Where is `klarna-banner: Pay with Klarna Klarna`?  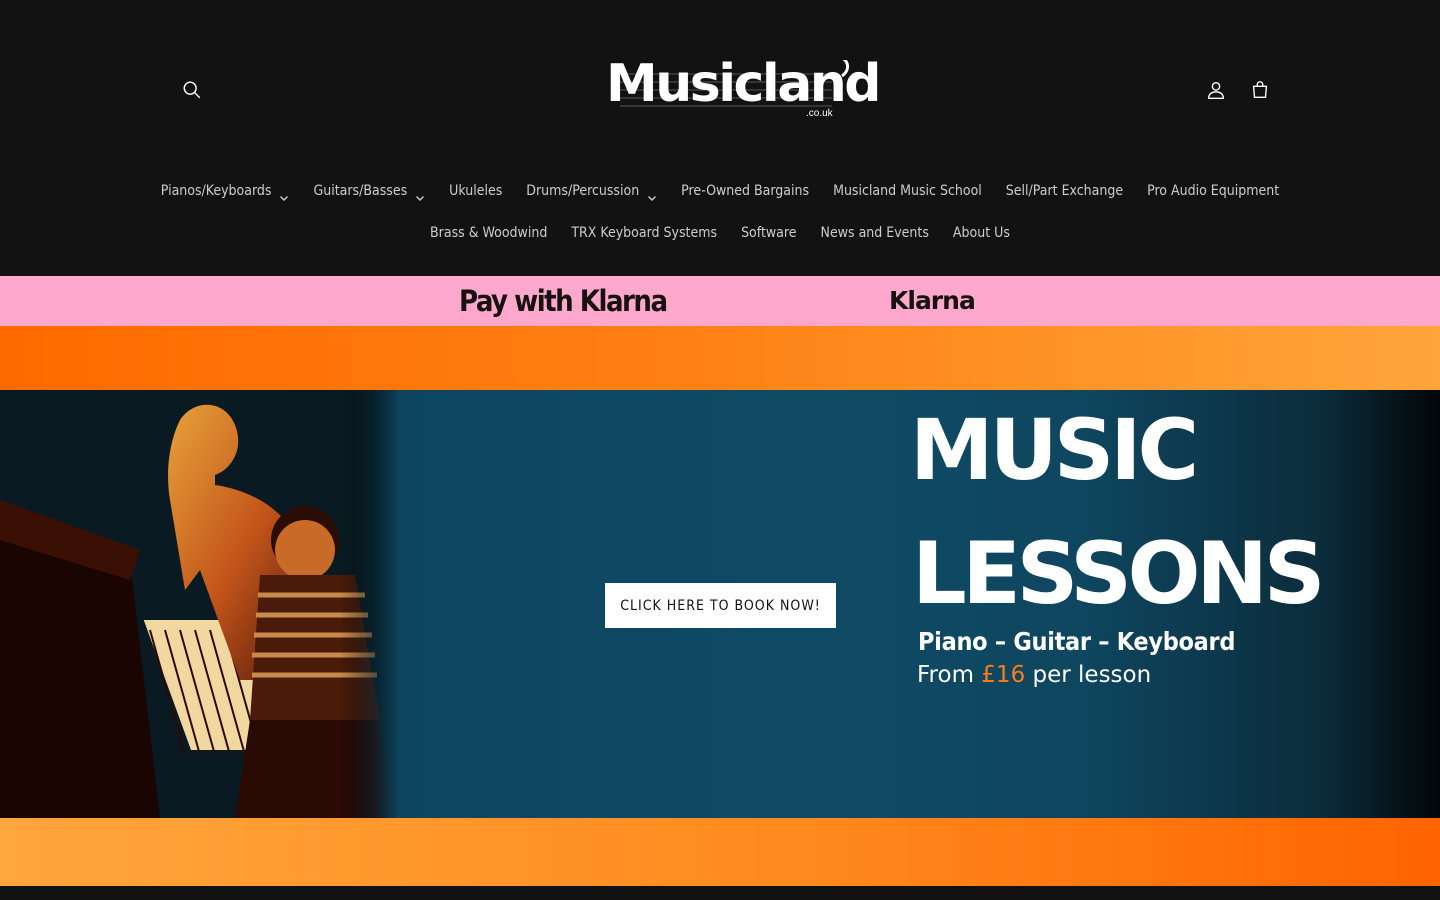 klarna-banner: Pay with Klarna Klarna is located at coordinates (720, 301).